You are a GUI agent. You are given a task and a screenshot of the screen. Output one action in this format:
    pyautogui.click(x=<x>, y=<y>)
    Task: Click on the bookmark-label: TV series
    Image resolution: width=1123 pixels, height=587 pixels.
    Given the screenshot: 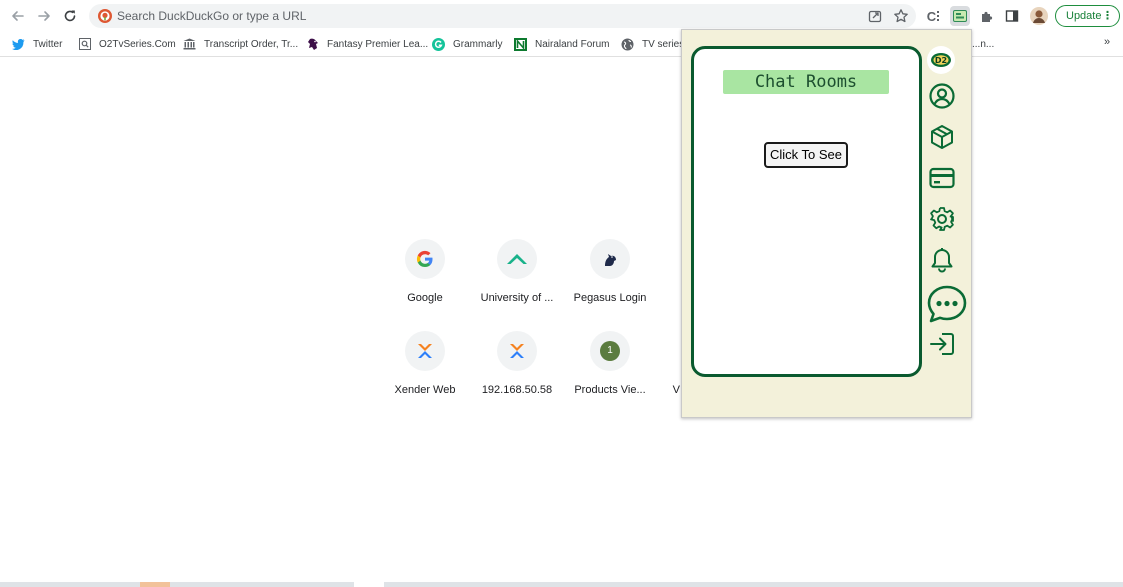 What is the action you would take?
    pyautogui.click(x=663, y=44)
    